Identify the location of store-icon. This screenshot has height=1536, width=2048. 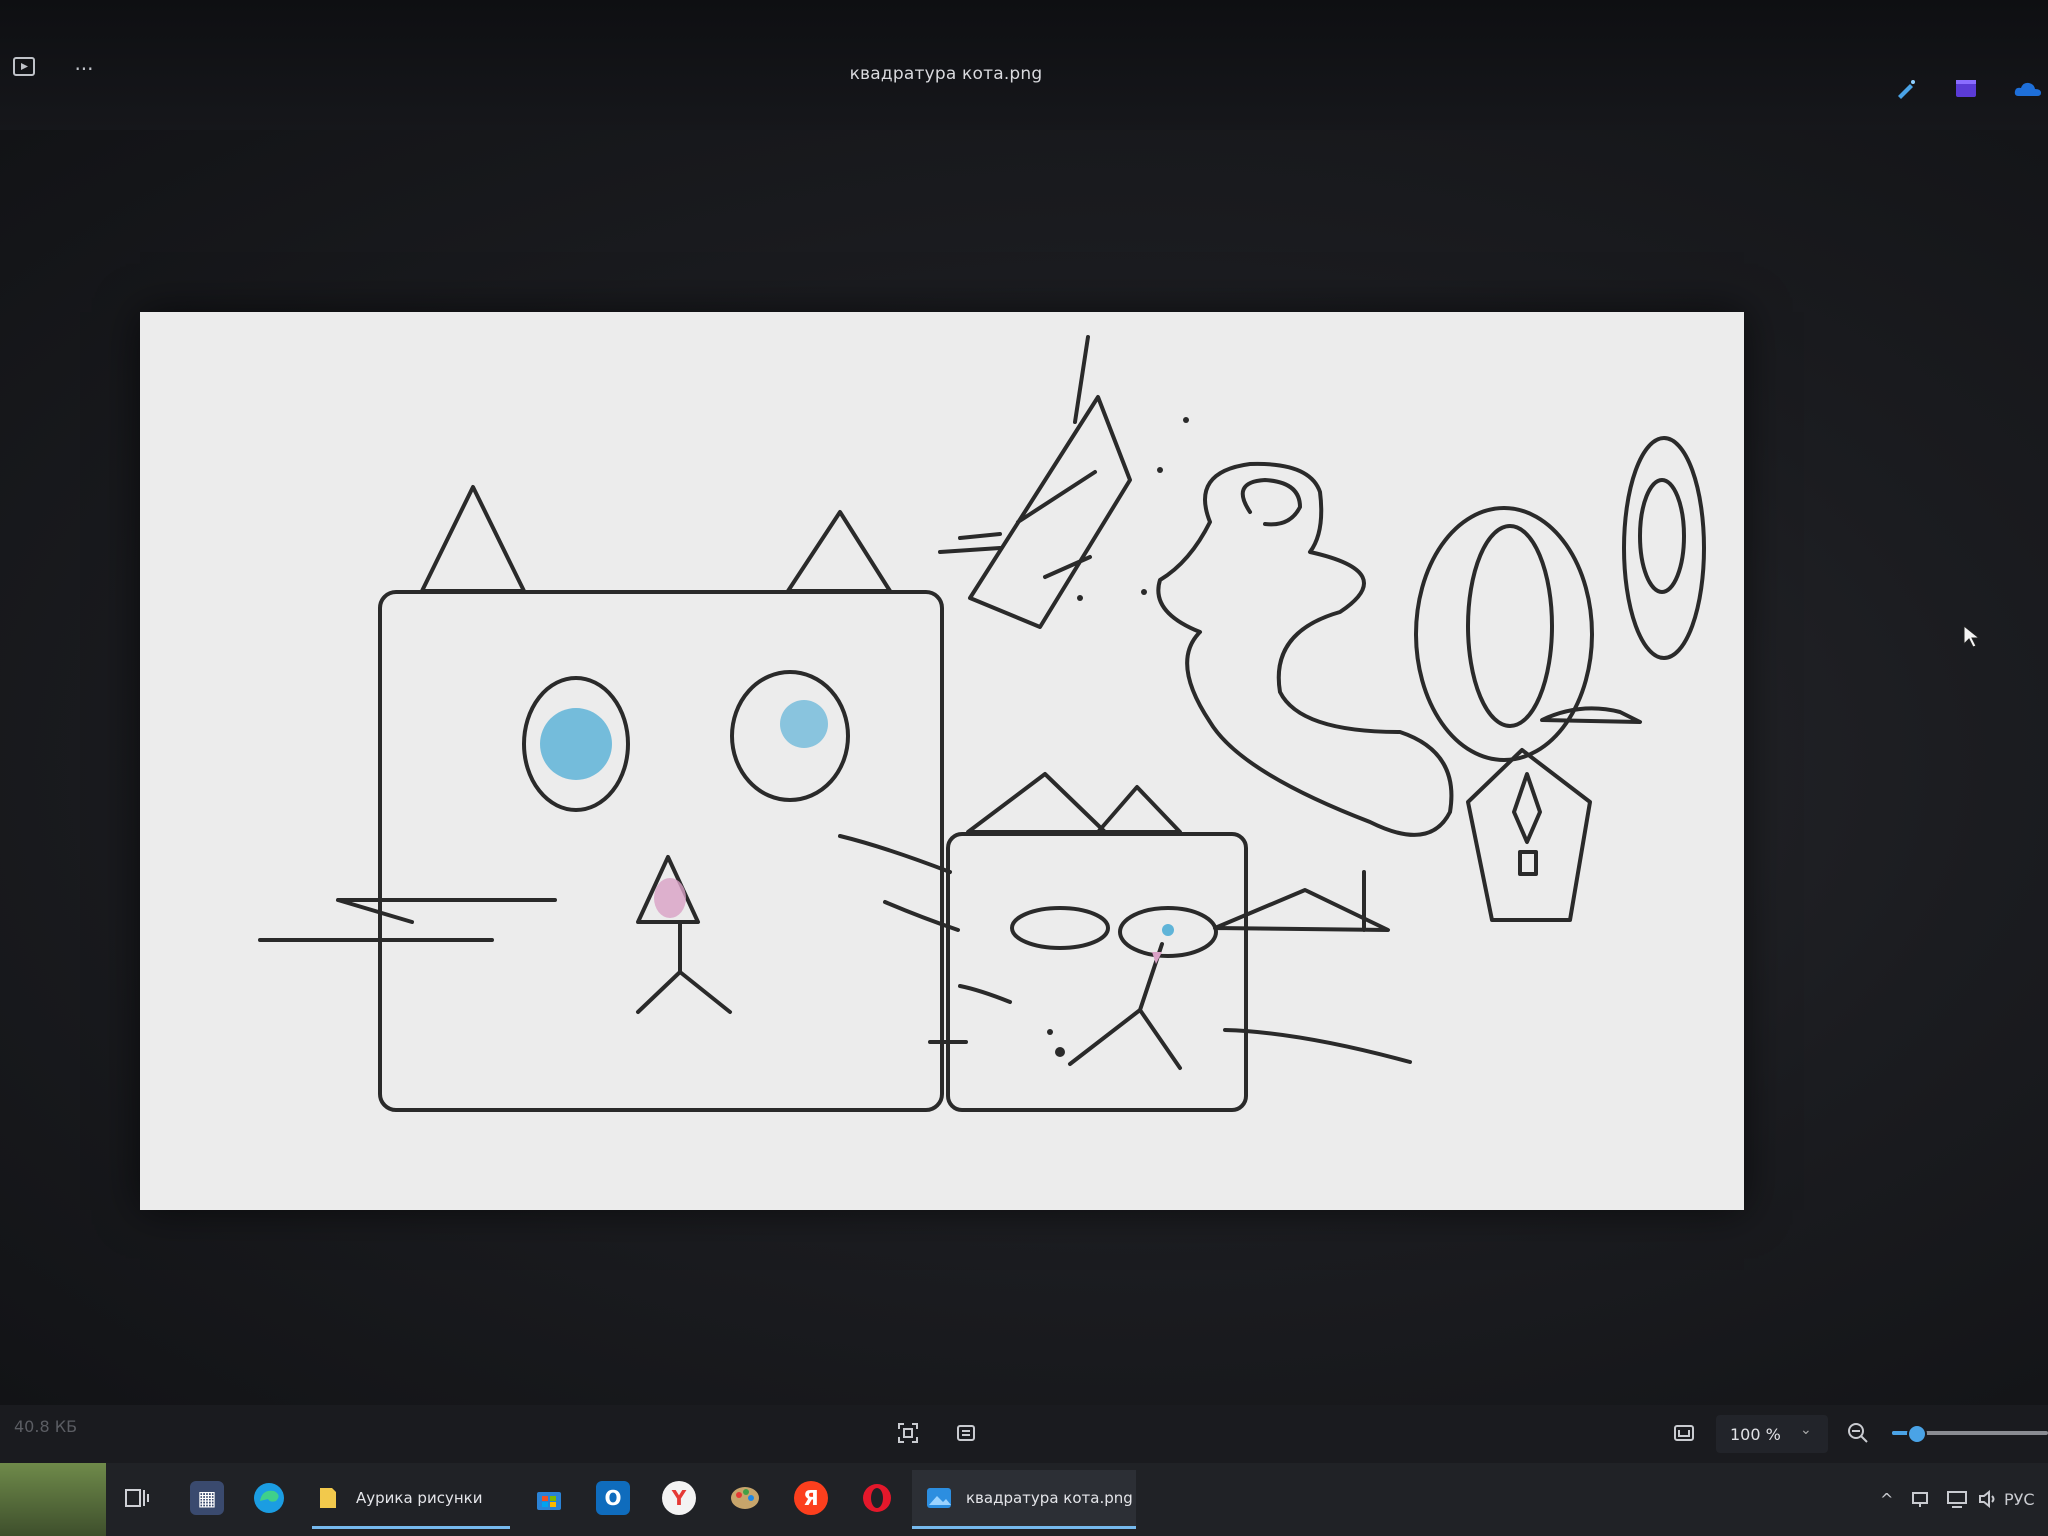
(549, 1498).